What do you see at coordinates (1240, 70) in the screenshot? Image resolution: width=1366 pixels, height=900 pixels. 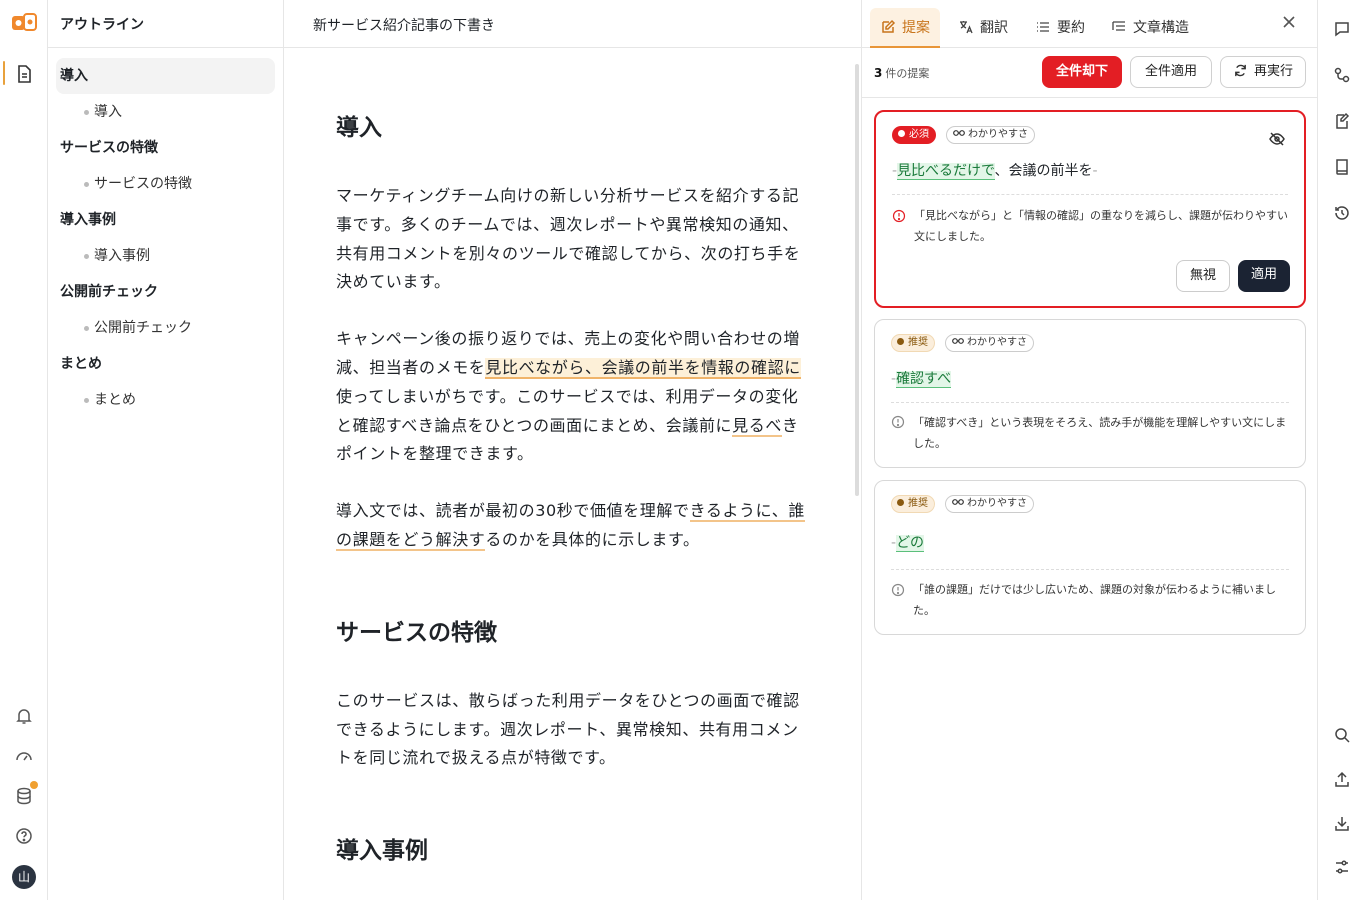 I see `refresh-icon` at bounding box center [1240, 70].